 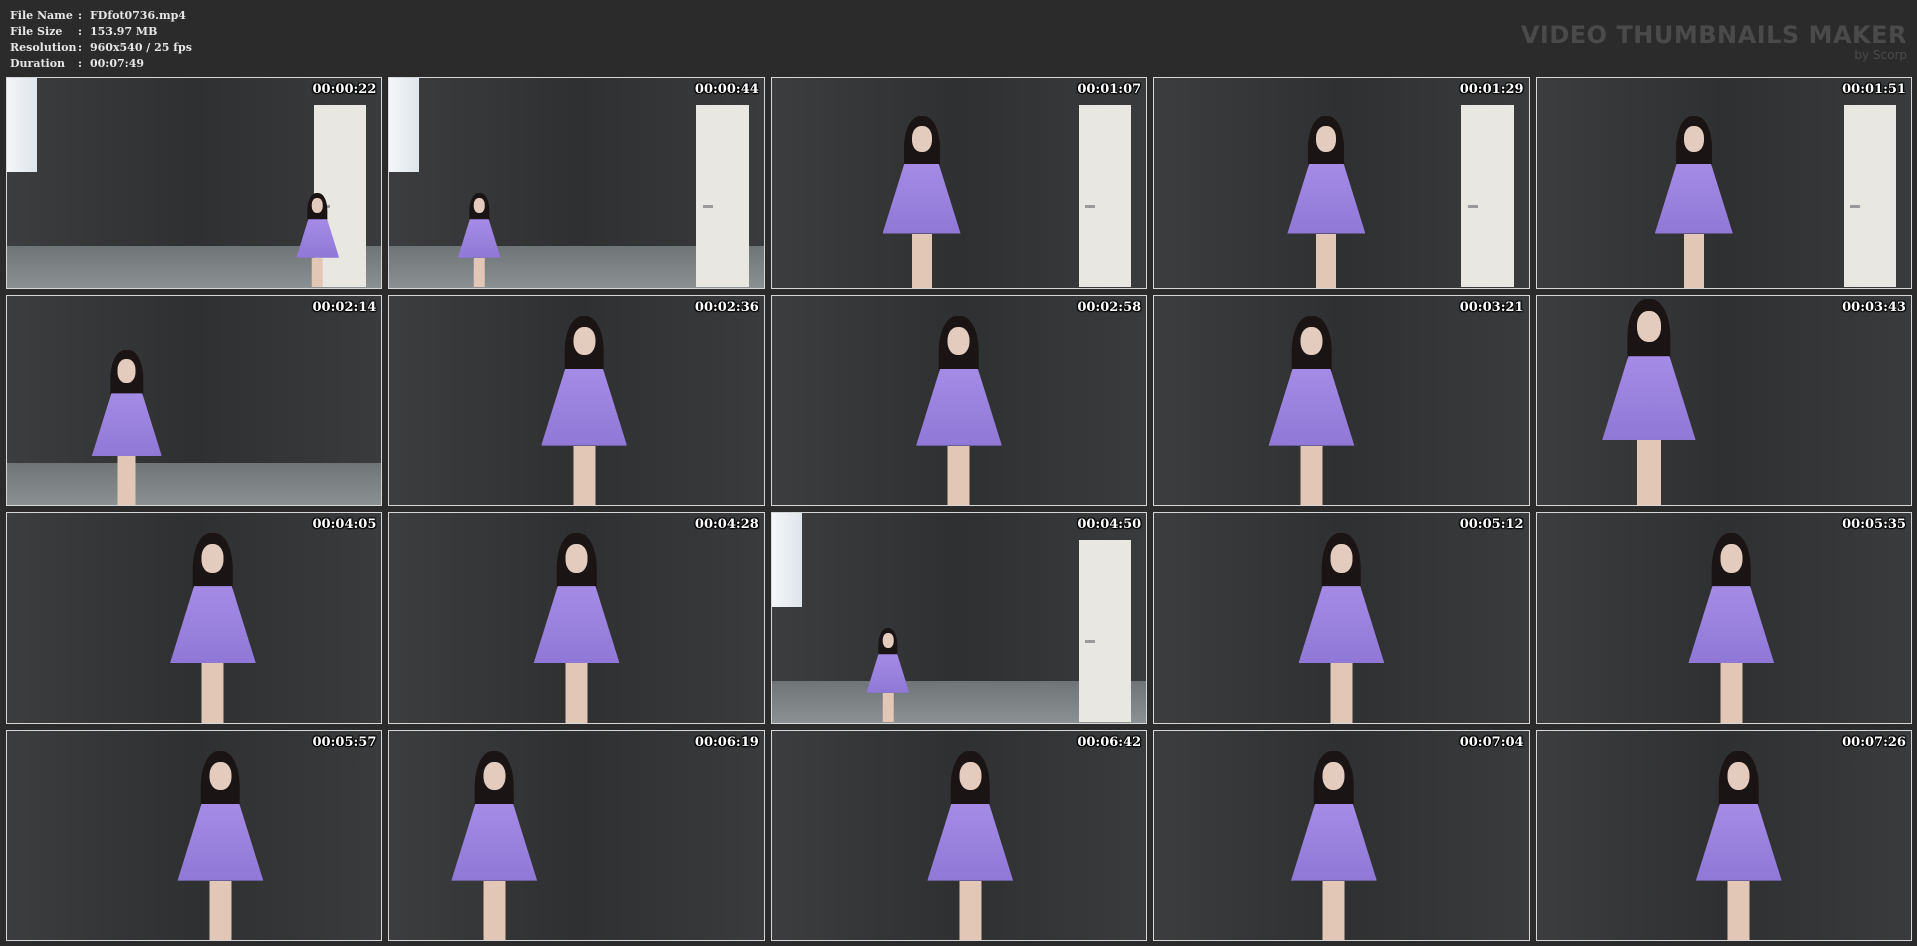 I want to click on file-name-value: FDfot0736.mp4, so click(x=138, y=15).